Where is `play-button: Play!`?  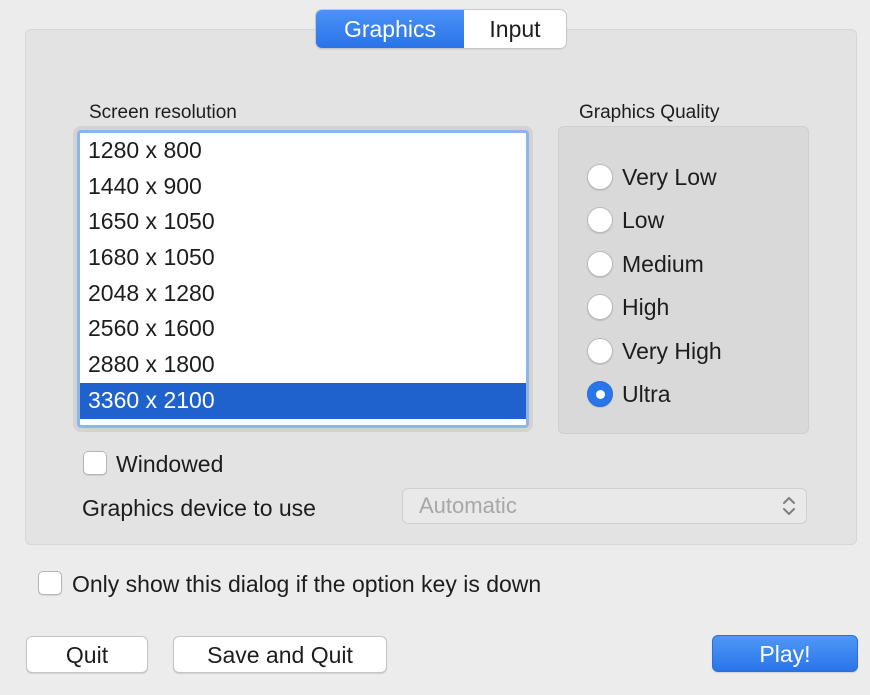
play-button: Play! is located at coordinates (785, 653).